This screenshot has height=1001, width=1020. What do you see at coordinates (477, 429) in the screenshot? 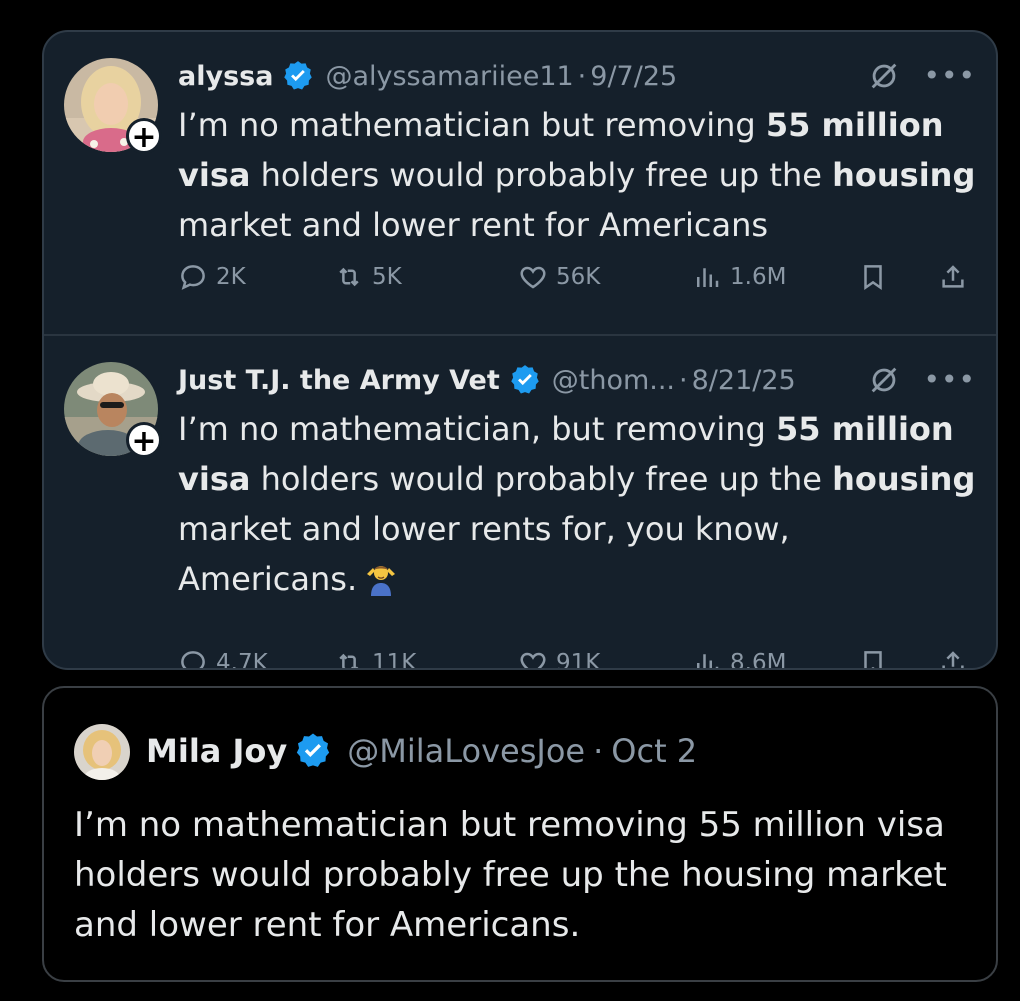
I see `text-part: I’m no mathematician, but removing` at bounding box center [477, 429].